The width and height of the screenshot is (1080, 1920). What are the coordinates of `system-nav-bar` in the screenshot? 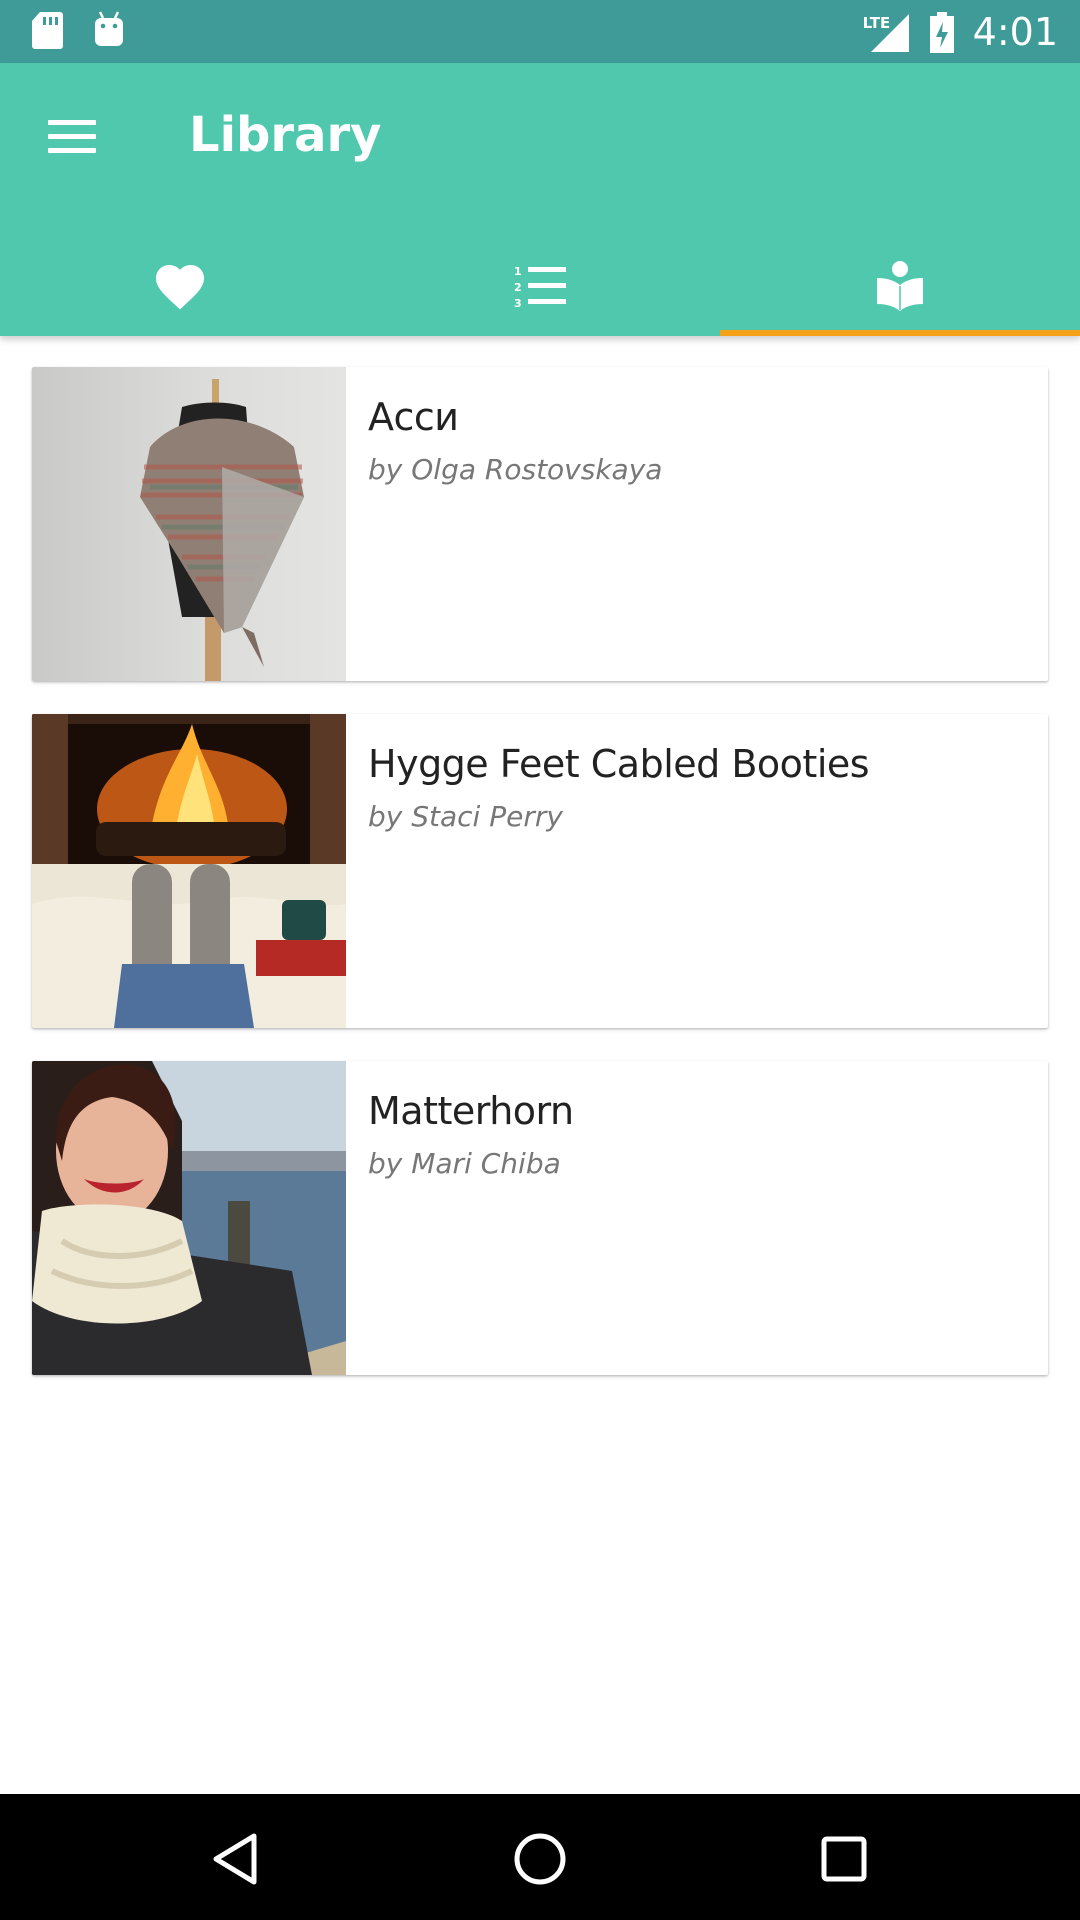 It's located at (540, 1857).